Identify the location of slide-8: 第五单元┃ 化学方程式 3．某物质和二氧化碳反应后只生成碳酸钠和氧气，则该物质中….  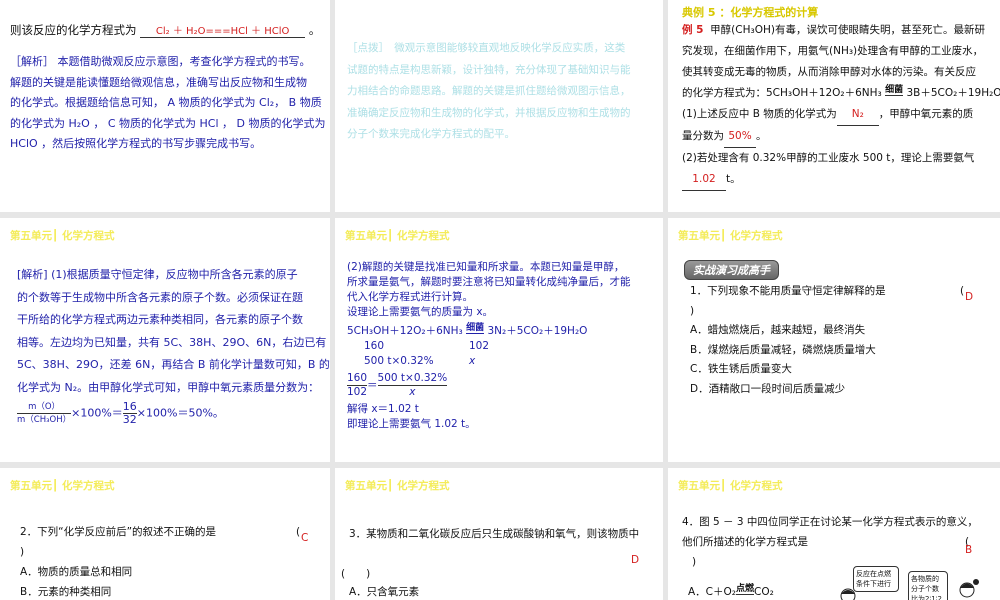
(499, 534).